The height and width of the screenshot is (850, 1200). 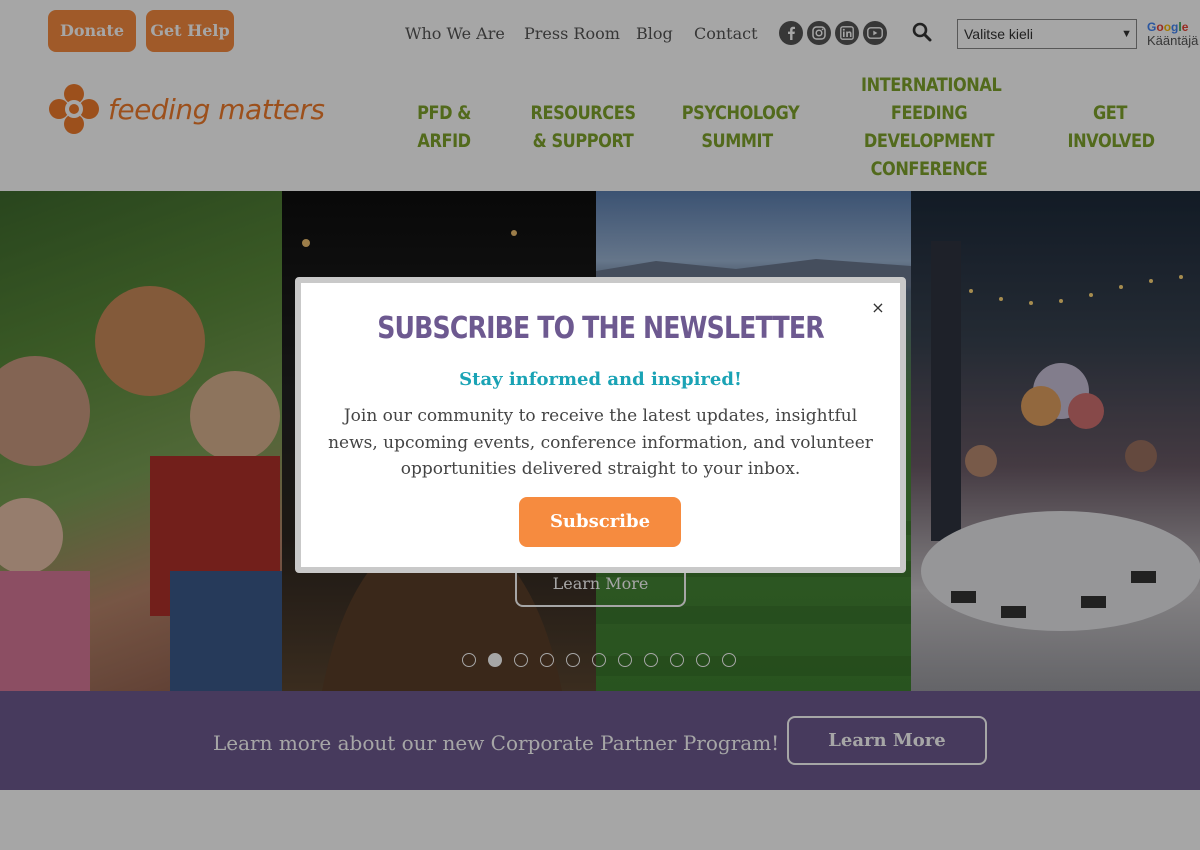 I want to click on modal-title: SUBSCRIBE TO THE NEWSLETTER, so click(x=600, y=328).